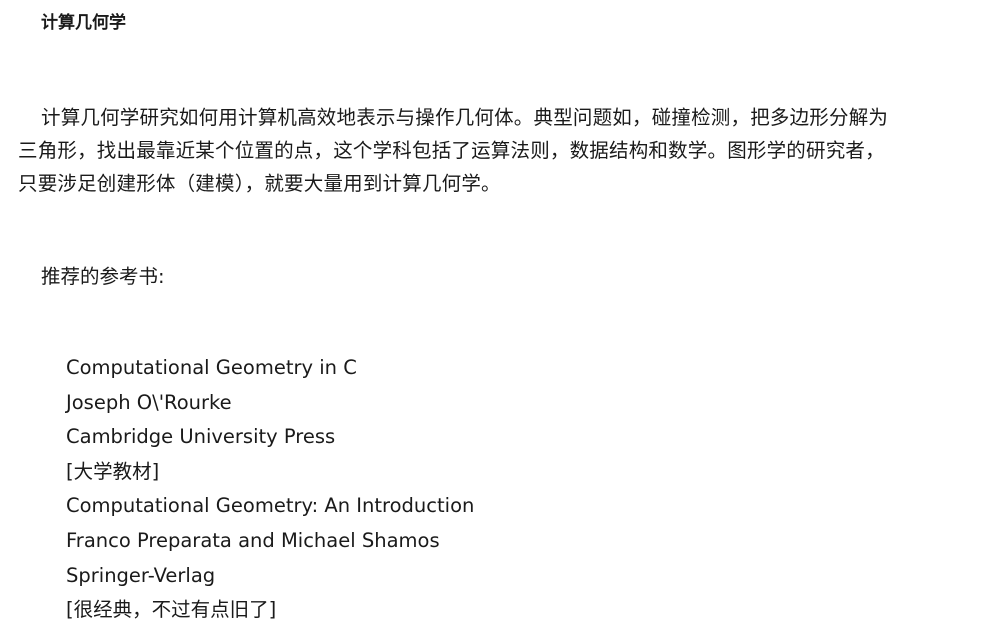 Image resolution: width=1000 pixels, height=642 pixels. What do you see at coordinates (270, 506) in the screenshot?
I see `reference-book-title: Computational Geometry: An Introduction` at bounding box center [270, 506].